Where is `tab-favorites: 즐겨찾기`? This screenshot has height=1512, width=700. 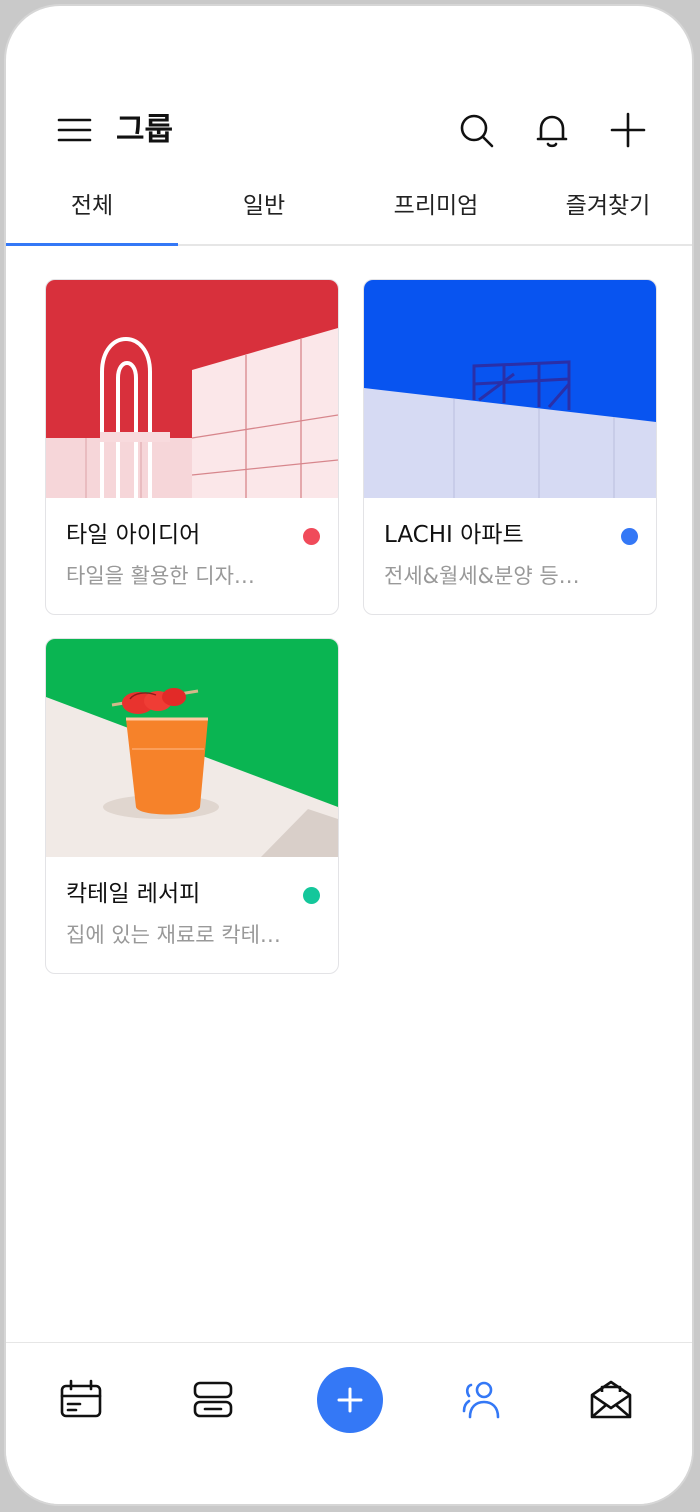
tab-favorites: 즐겨찾기 is located at coordinates (607, 210).